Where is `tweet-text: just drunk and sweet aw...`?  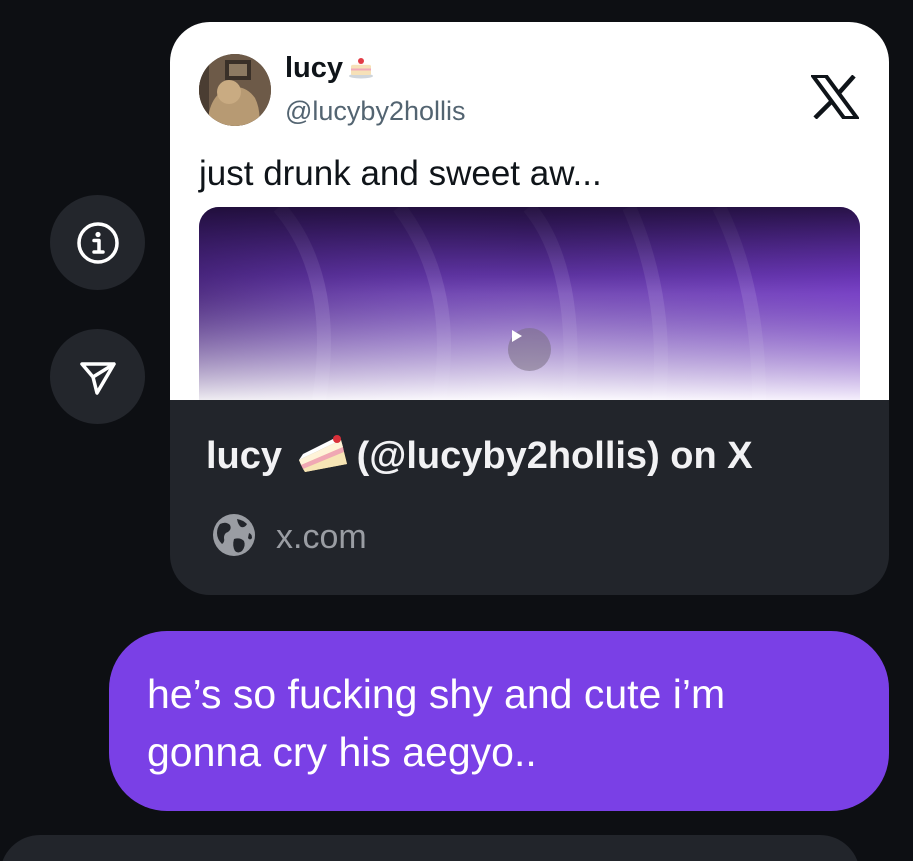 tweet-text: just drunk and sweet aw... is located at coordinates (400, 173).